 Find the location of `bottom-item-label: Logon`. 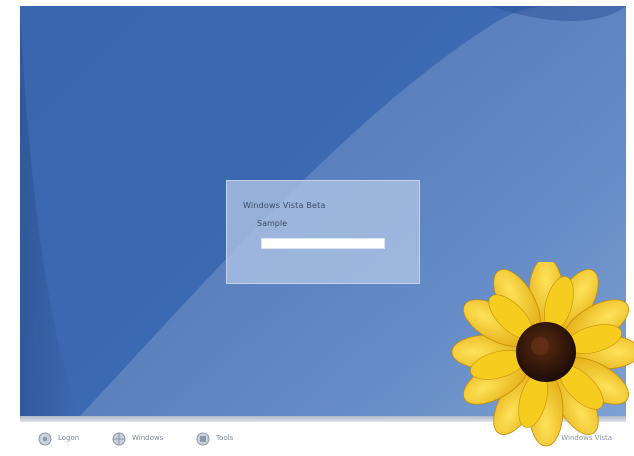

bottom-item-label: Logon is located at coordinates (69, 438).